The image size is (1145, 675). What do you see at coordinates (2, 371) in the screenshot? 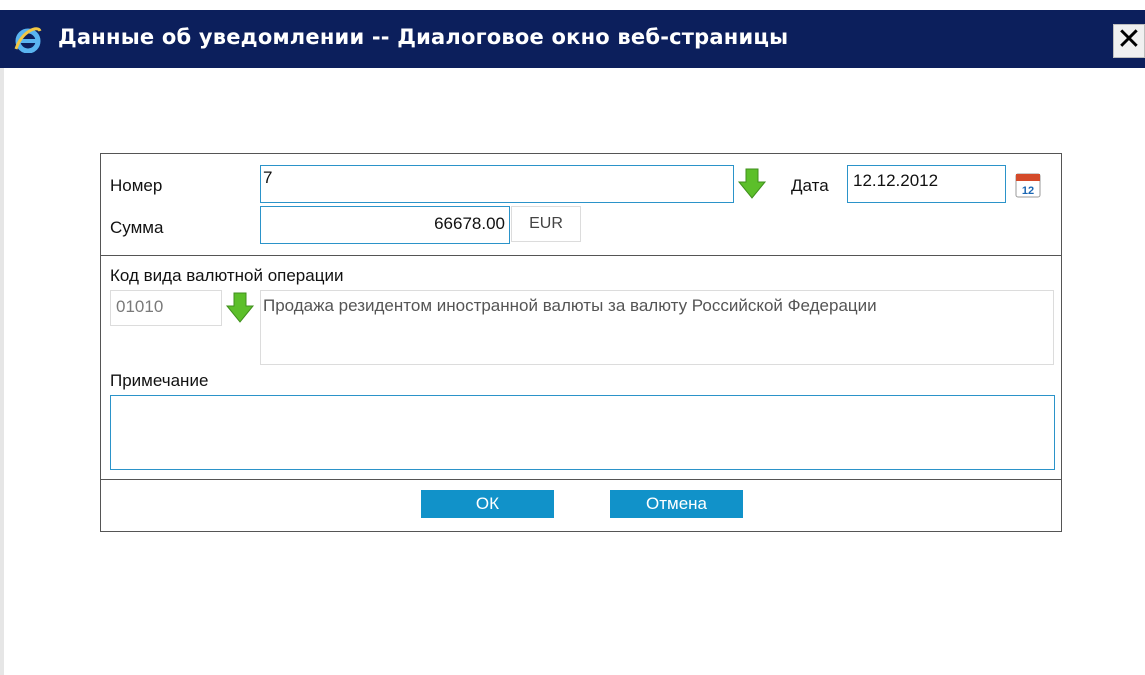
I see `window-left-edge` at bounding box center [2, 371].